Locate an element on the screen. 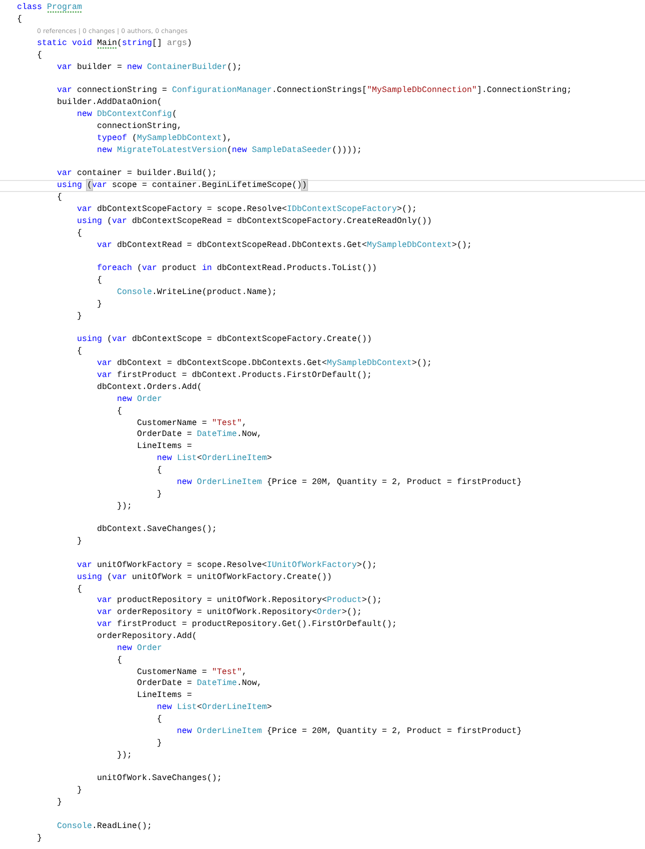 The width and height of the screenshot is (645, 849). code-line: using (var dbContextScopeRead = dbContextScopeFactory.CreateReadOnly()) is located at coordinates (254, 221).